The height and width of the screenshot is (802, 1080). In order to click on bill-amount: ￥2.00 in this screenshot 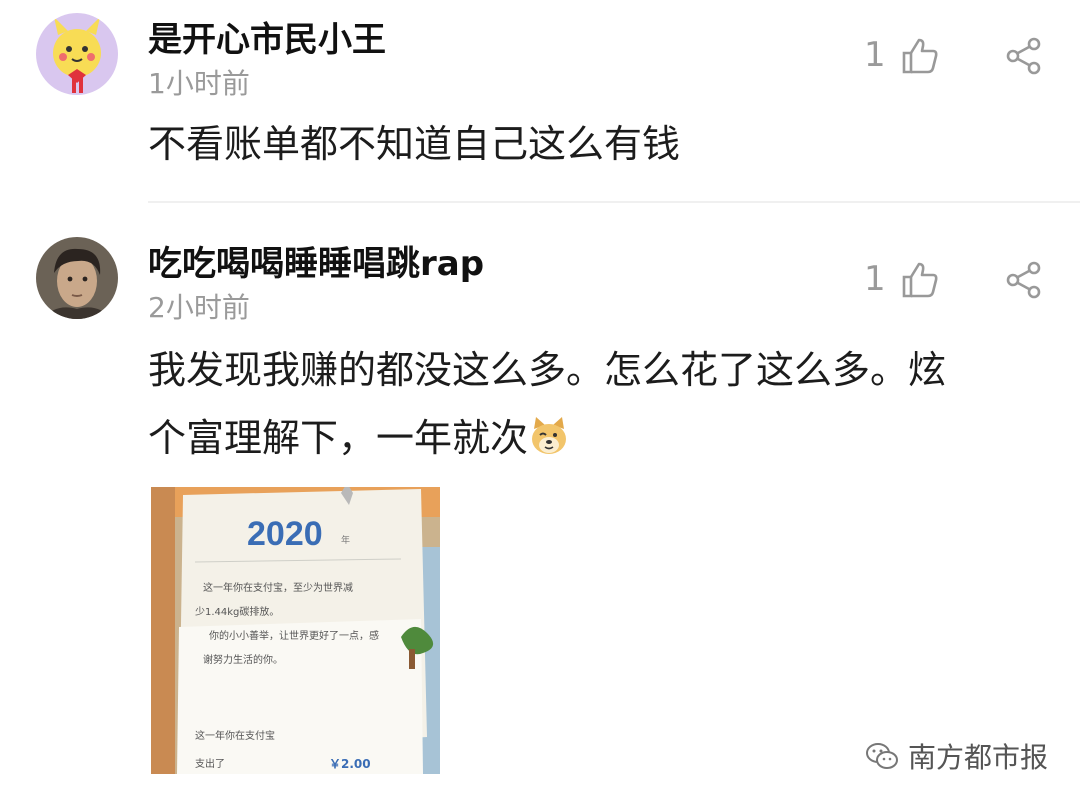, I will do `click(350, 764)`.